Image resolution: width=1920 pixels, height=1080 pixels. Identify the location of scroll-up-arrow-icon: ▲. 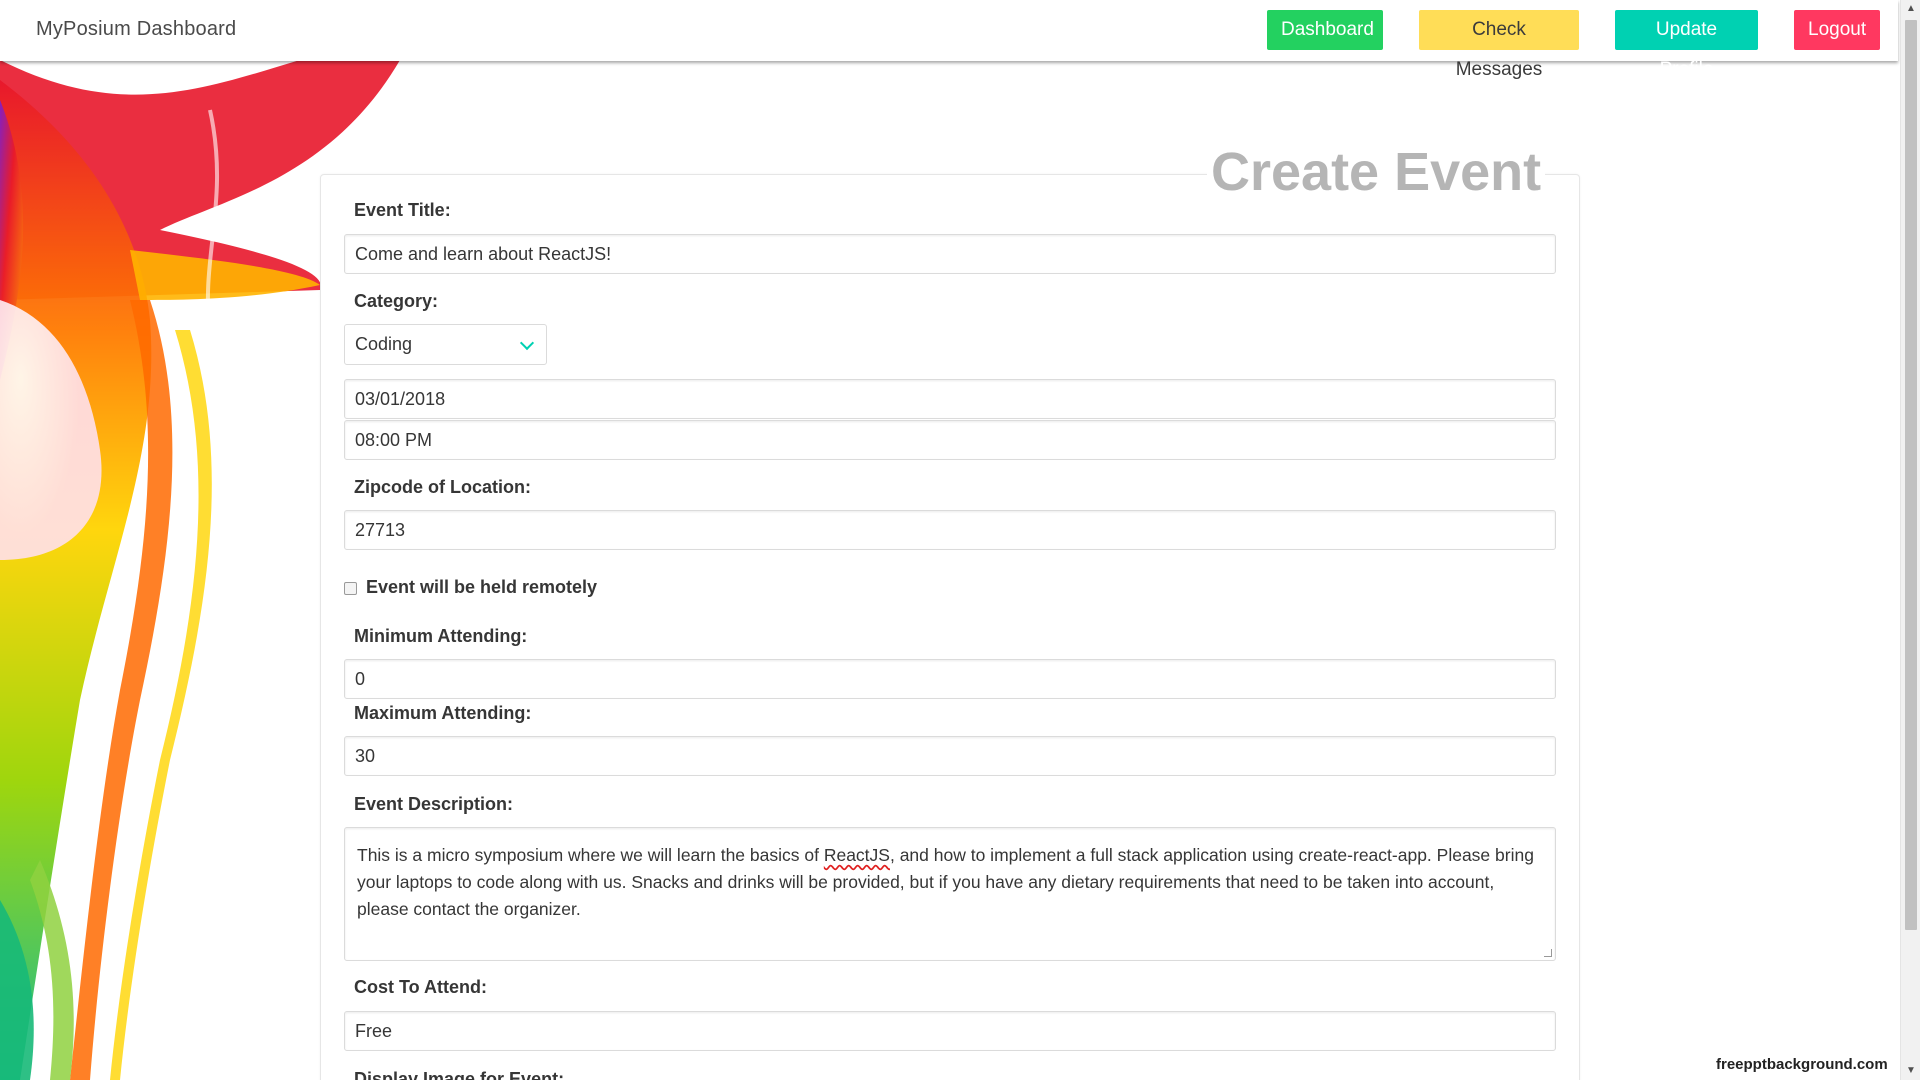
(1910, 9).